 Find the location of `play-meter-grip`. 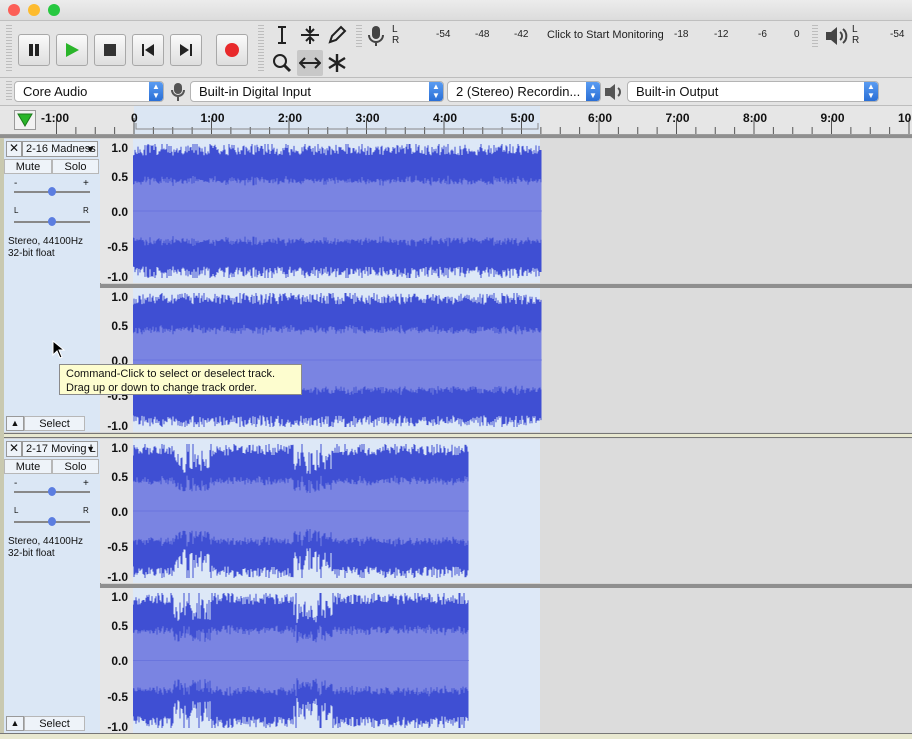

play-meter-grip is located at coordinates (815, 37).